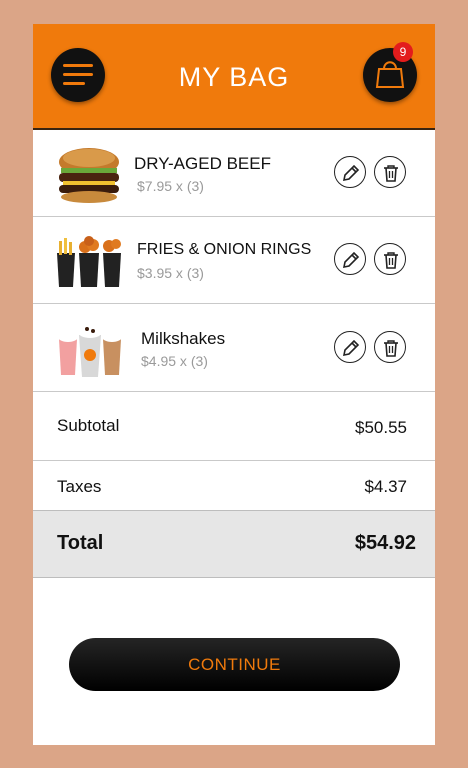  Describe the element at coordinates (234, 664) in the screenshot. I see `continue-button: CONTINUE` at that location.